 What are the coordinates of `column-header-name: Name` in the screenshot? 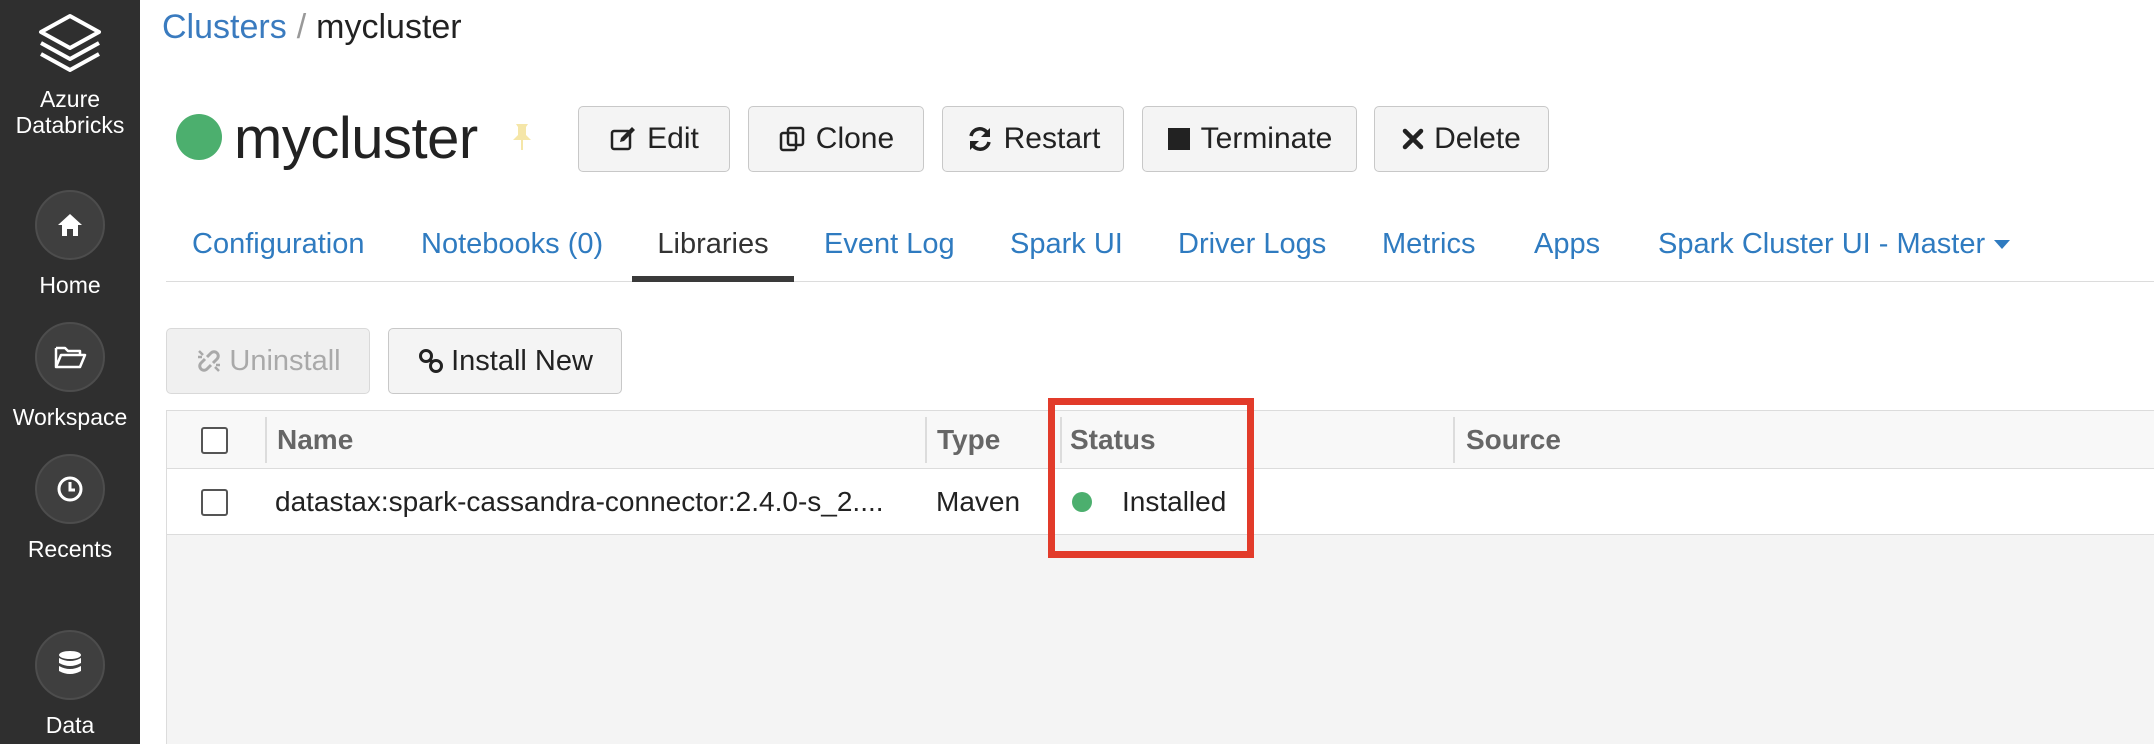 It's located at (315, 440).